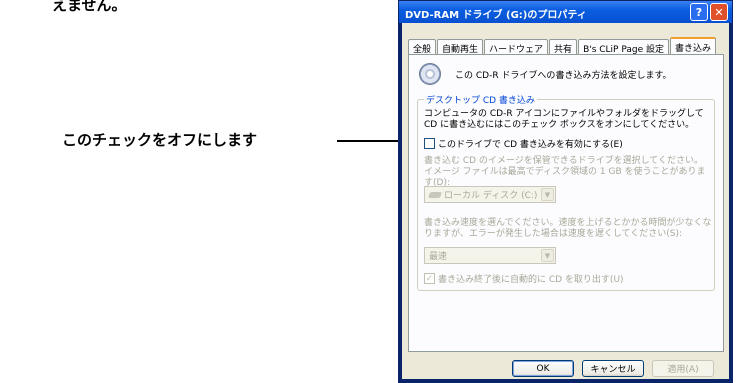  What do you see at coordinates (490, 255) in the screenshot?
I see `write-speed-select: 最速 ▼` at bounding box center [490, 255].